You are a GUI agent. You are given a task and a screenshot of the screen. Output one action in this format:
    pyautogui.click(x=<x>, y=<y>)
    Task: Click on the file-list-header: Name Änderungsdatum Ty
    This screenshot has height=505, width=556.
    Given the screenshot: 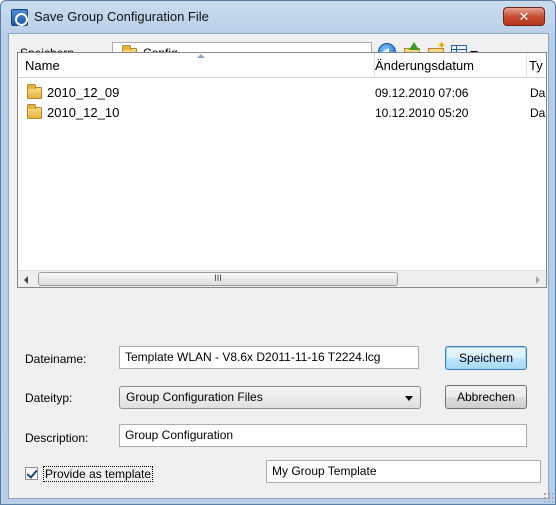 What is the action you would take?
    pyautogui.click(x=282, y=65)
    